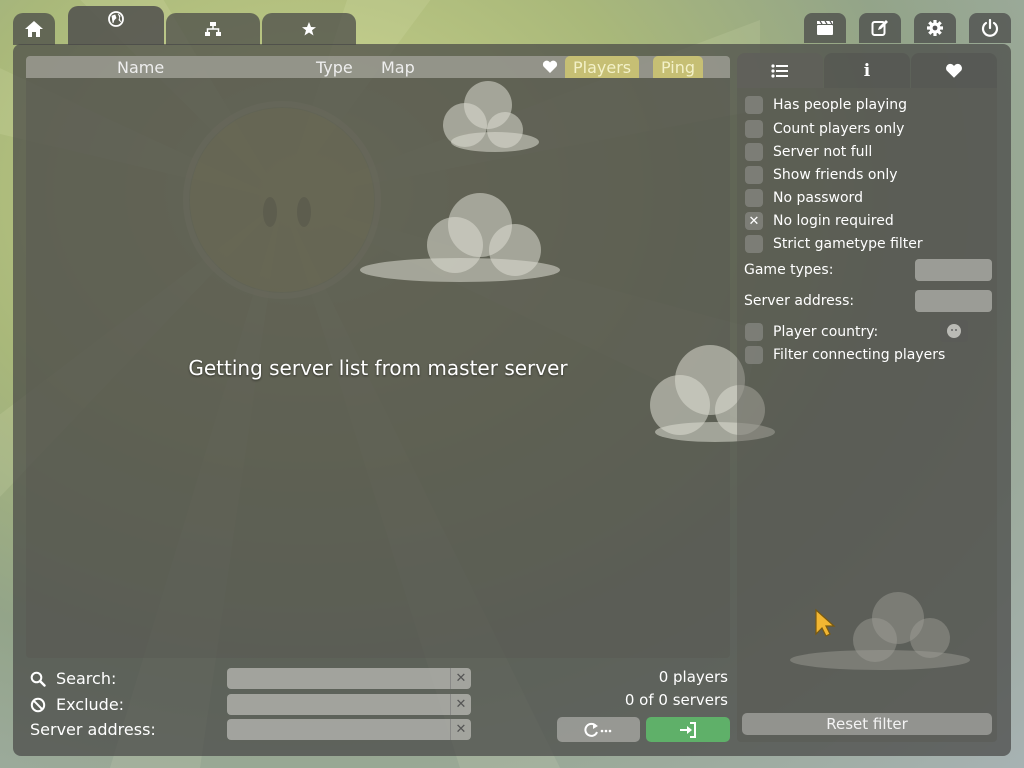 This screenshot has width=1024, height=768. Describe the element at coordinates (460, 729) in the screenshot. I see `clear-address-button: ✕` at that location.